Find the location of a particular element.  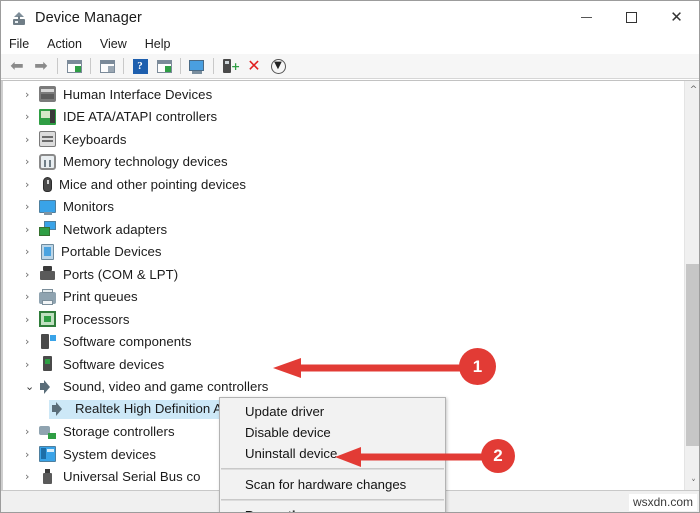

menu-file: File is located at coordinates (23, 44).